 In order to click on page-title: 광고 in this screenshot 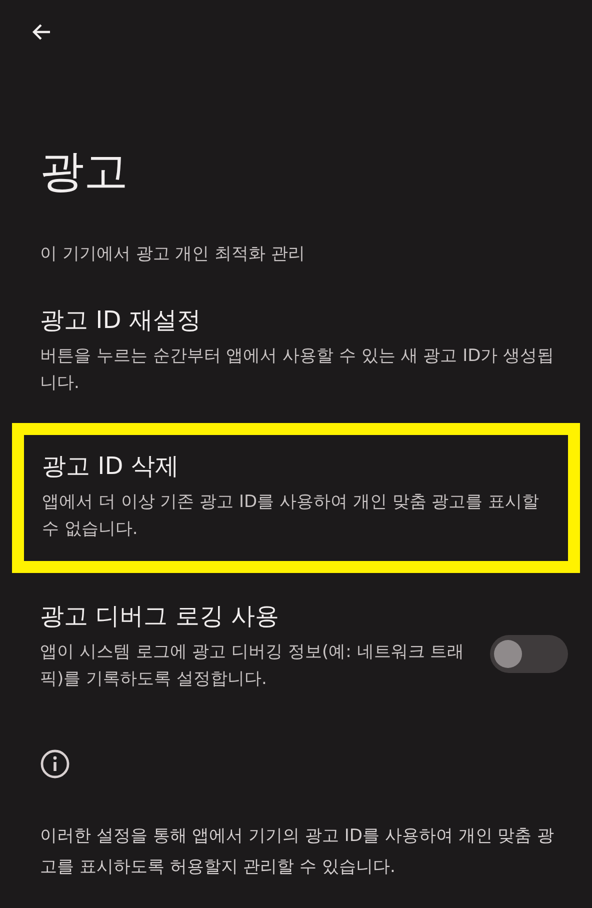, I will do `click(84, 172)`.